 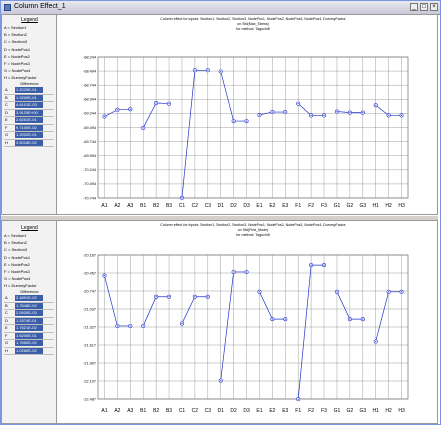 What do you see at coordinates (89, 170) in the screenshot?
I see `y-tick-label: -70.244` at bounding box center [89, 170].